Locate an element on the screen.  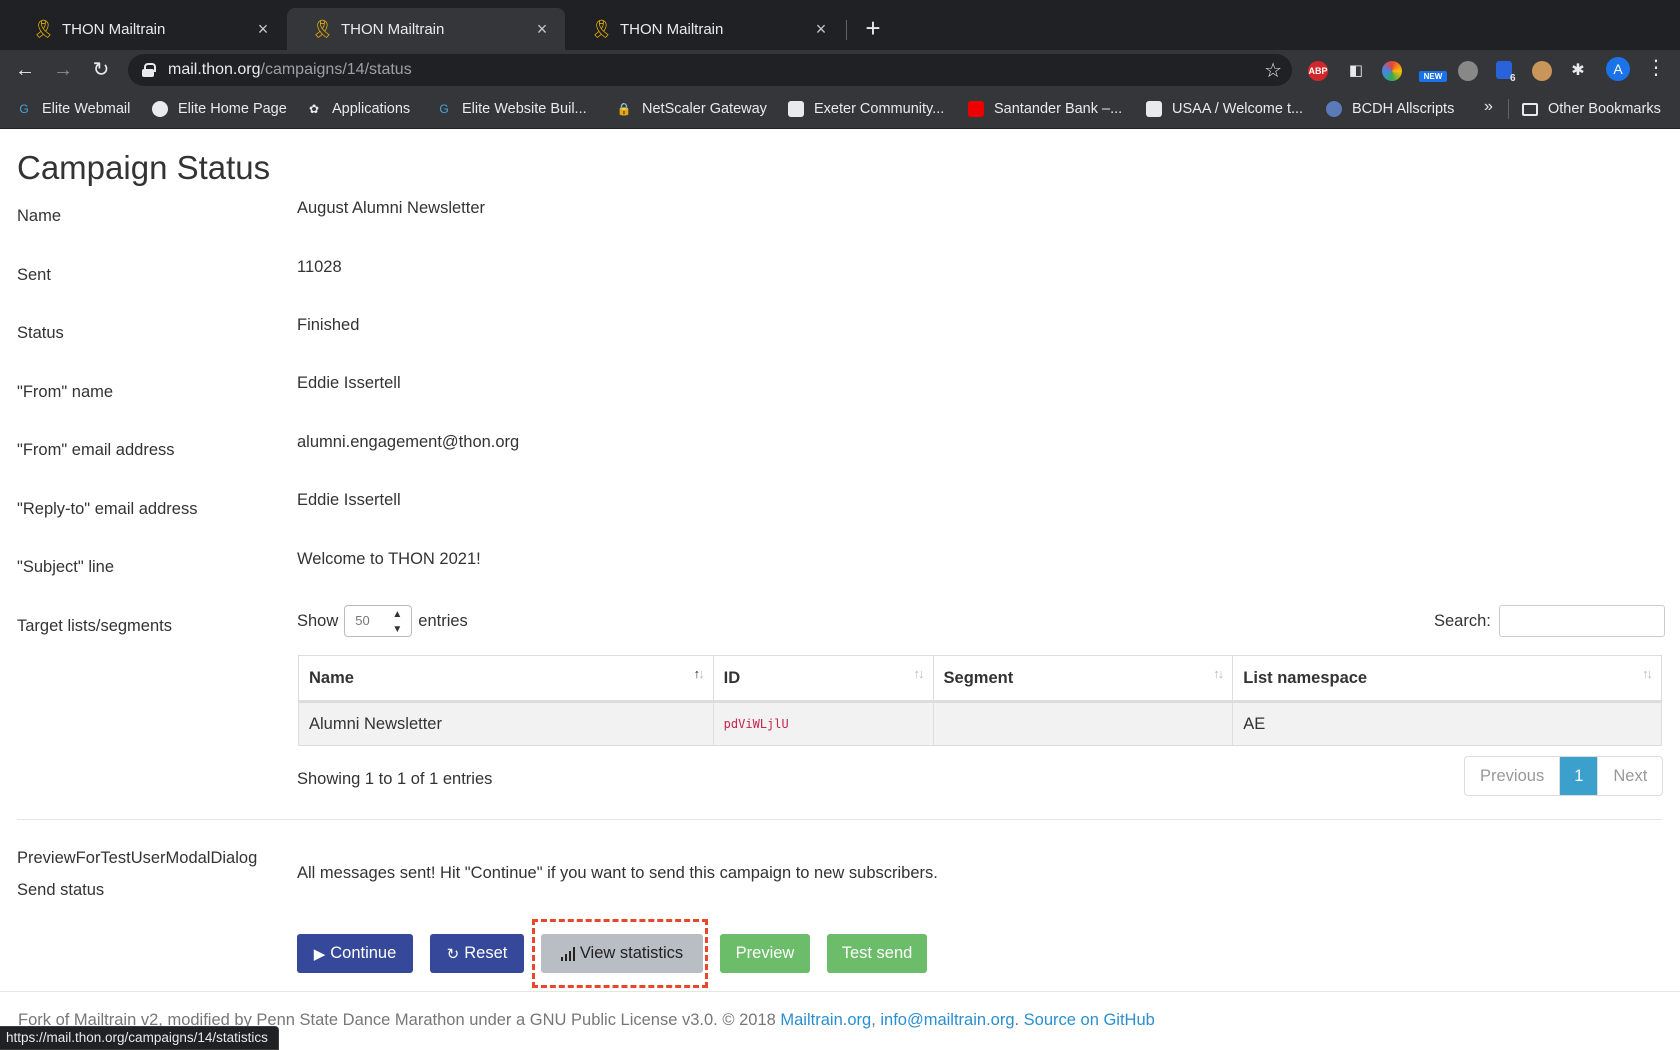
page-title: Campaign Status is located at coordinates (144, 167).